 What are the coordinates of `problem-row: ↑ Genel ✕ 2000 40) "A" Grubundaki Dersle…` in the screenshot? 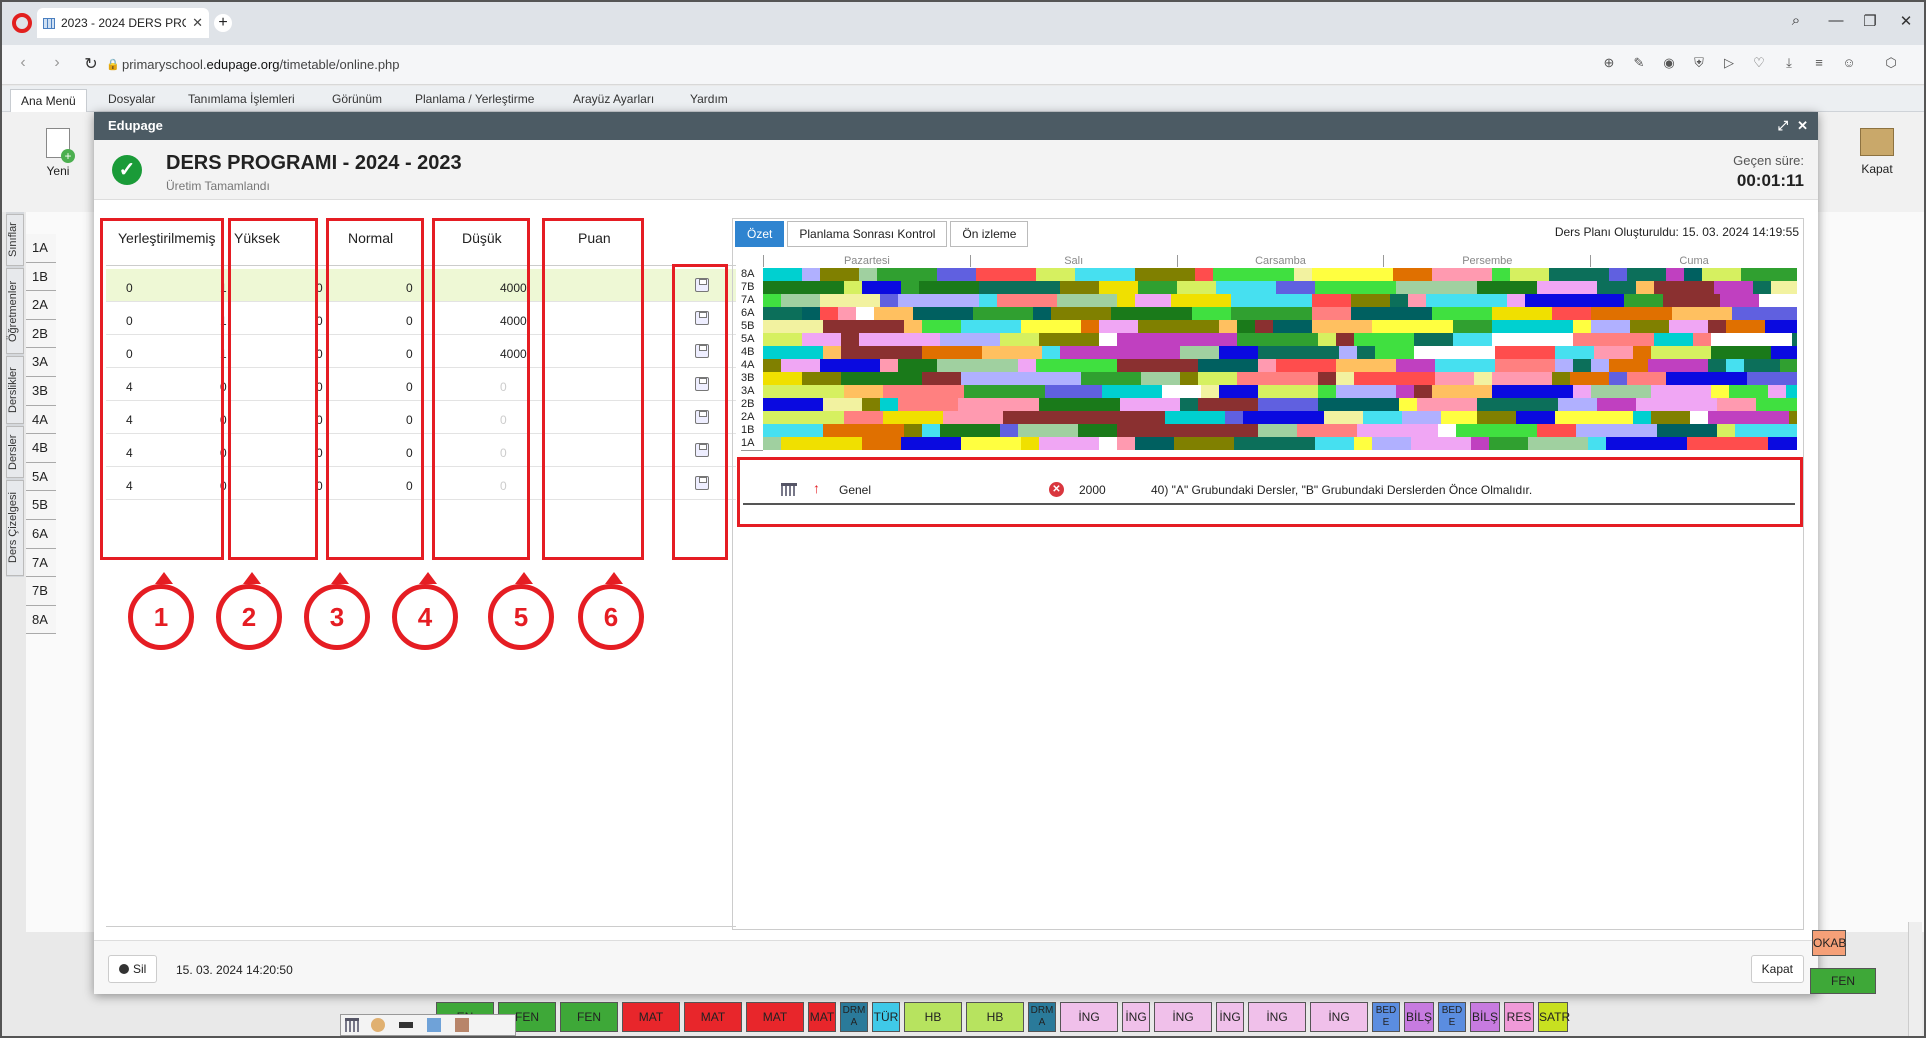 It's located at (1269, 490).